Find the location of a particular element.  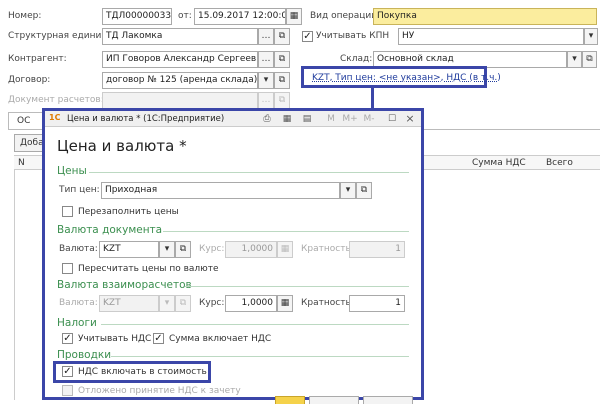

s-multiplicity-label: Кратность: is located at coordinates (327, 303).